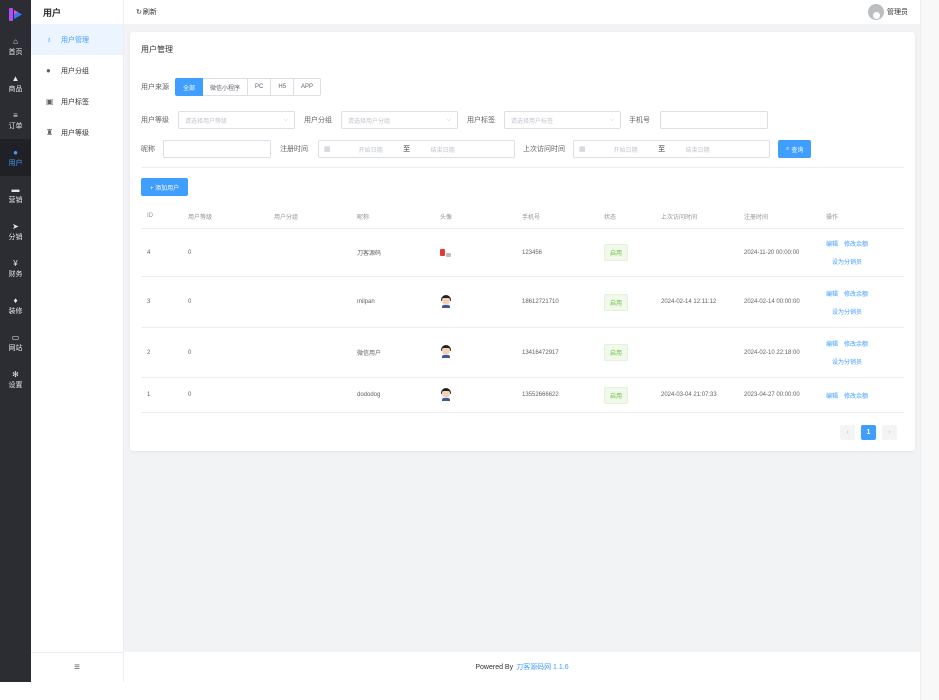 This screenshot has width=939, height=700. Describe the element at coordinates (522, 167) in the screenshot. I see `divider` at that location.